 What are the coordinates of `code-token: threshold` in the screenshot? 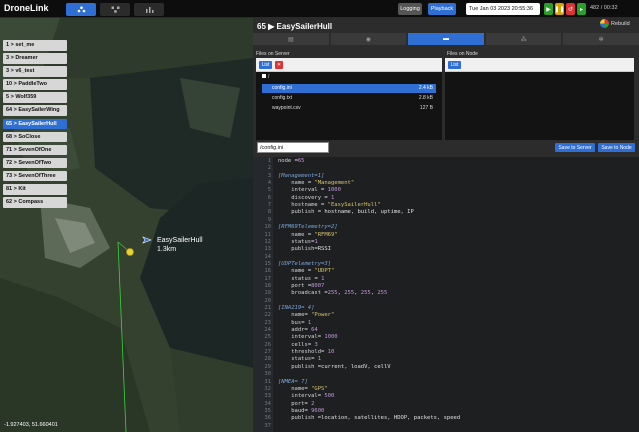 It's located at (300, 352).